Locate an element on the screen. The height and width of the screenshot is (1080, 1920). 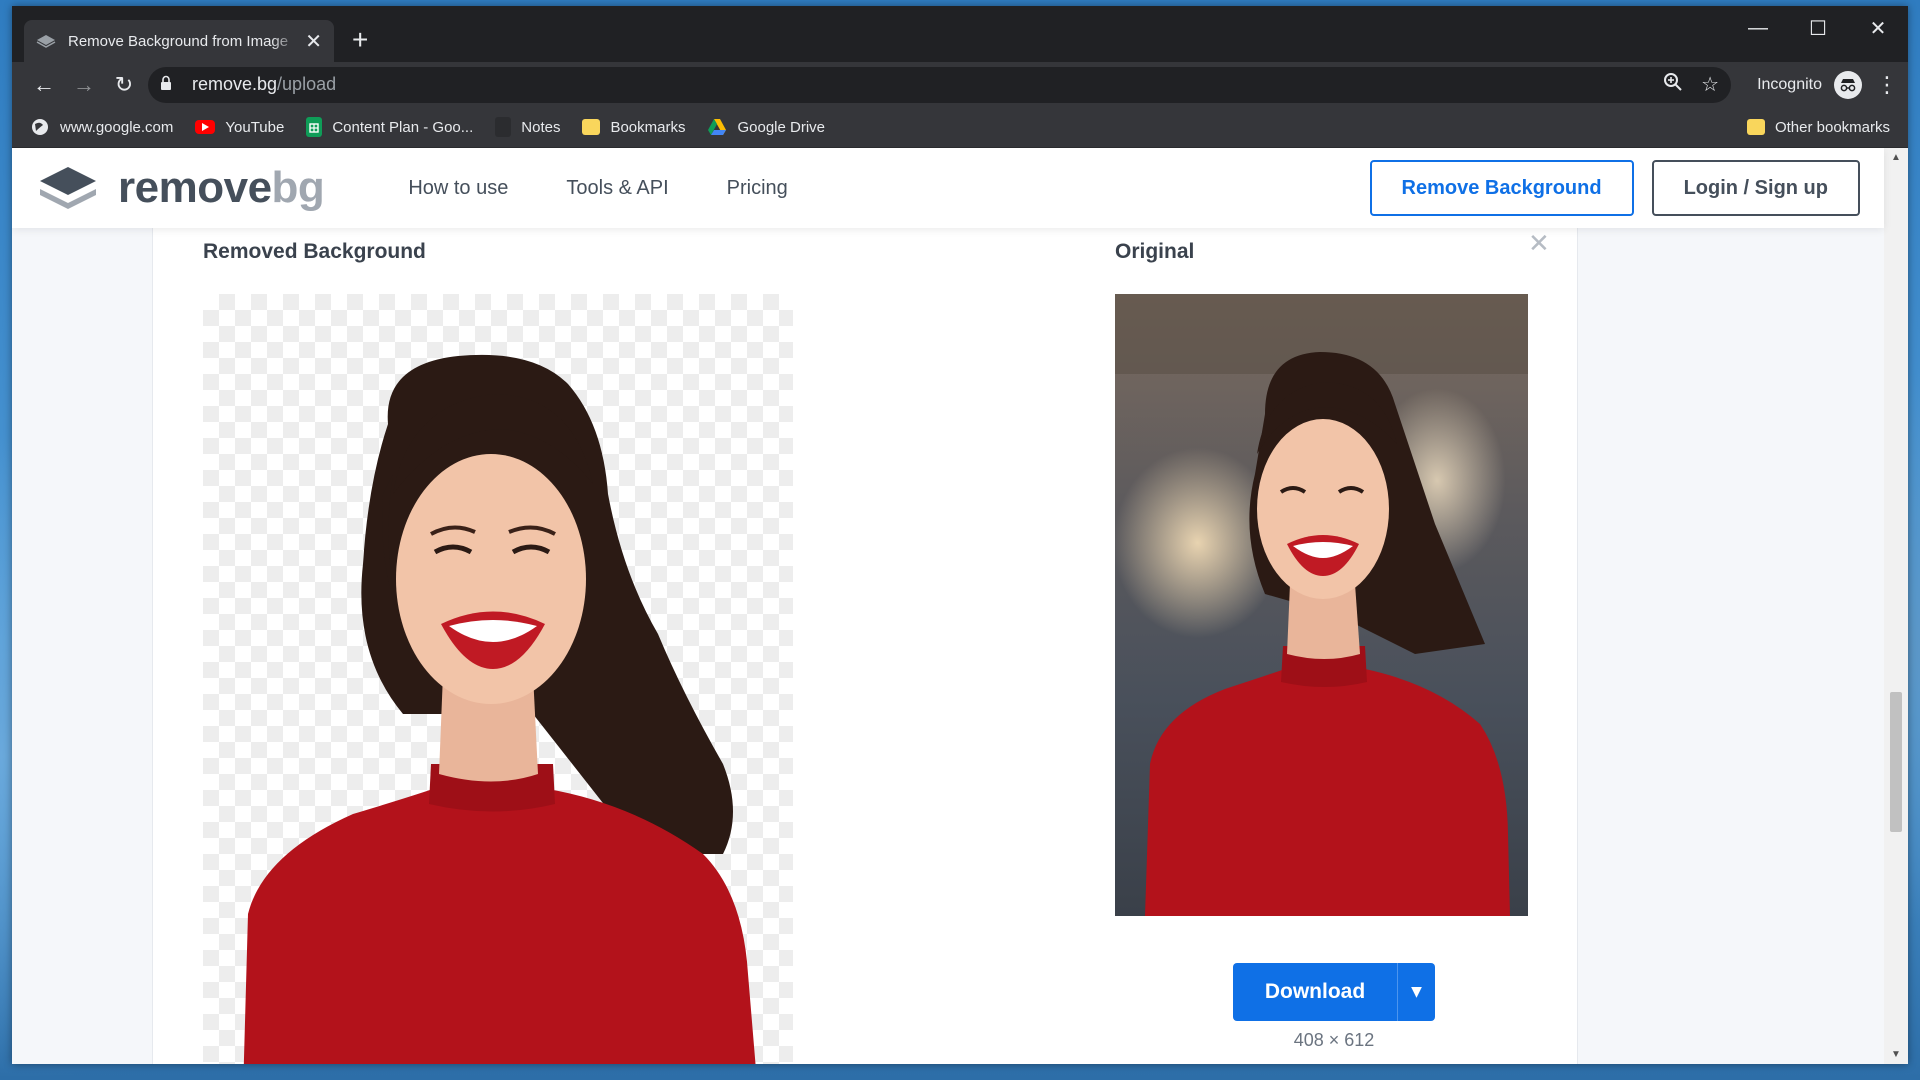
scroll-up-icon: ▲ is located at coordinates (1896, 157).